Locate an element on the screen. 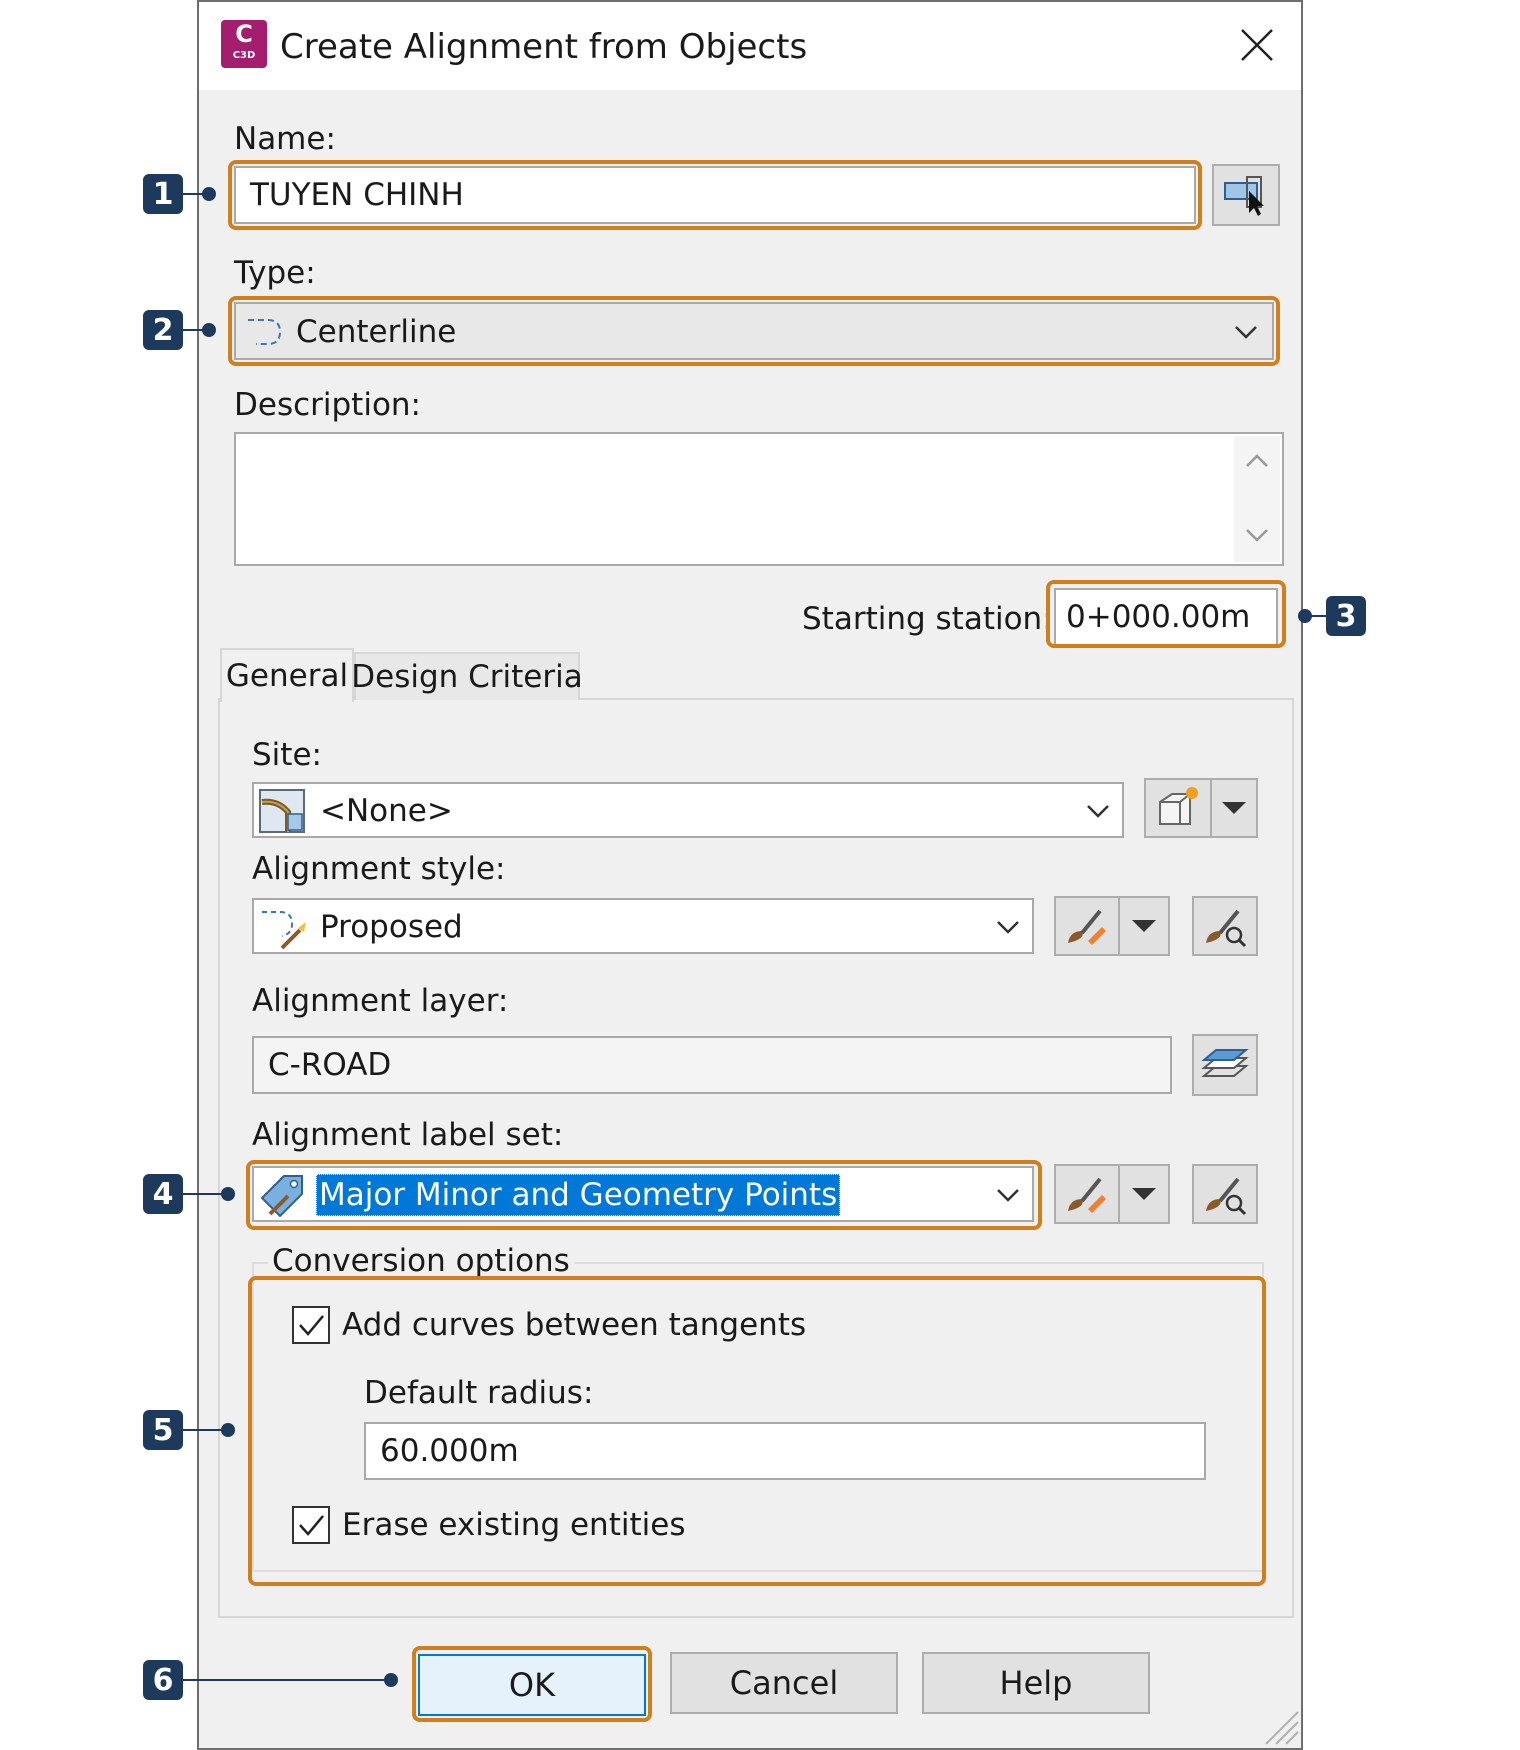 The height and width of the screenshot is (1750, 1520). erase-entities-checkbox is located at coordinates (311, 1525).